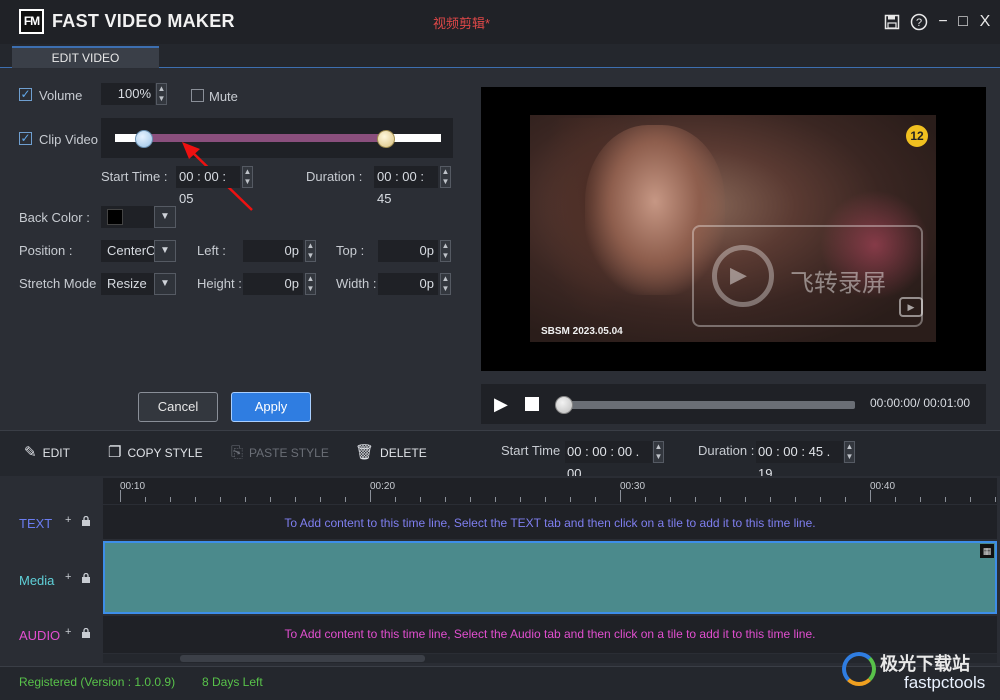 The width and height of the screenshot is (1000, 700). Describe the element at coordinates (608, 461) in the screenshot. I see `clip-start-time-input: 00 : 00 : 00 . 00` at that location.